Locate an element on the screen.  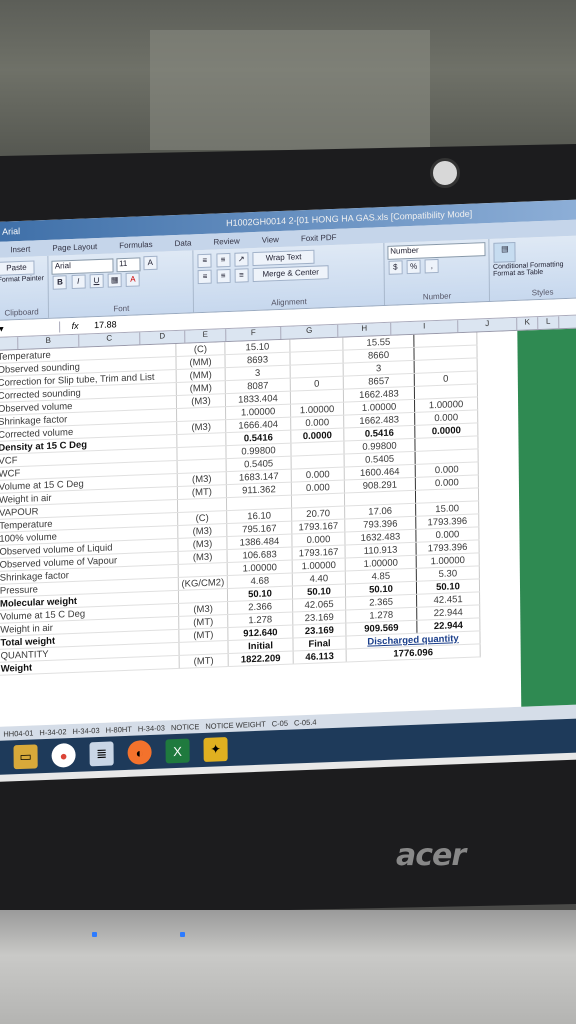
comma-icon: , is located at coordinates (431, 266).